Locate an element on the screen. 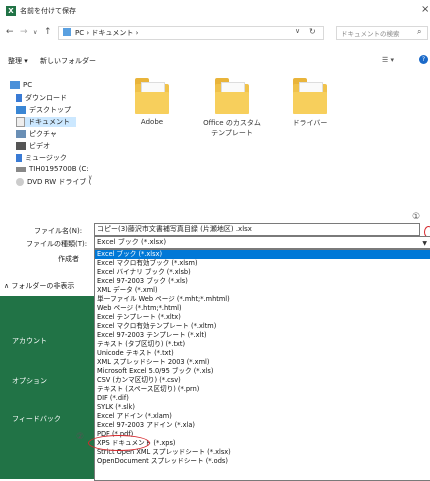 The width and height of the screenshot is (430, 481). filename-field: コピー(3)藤沢市文書補写真目録 (片瀬地区) .xlsx is located at coordinates (257, 229).